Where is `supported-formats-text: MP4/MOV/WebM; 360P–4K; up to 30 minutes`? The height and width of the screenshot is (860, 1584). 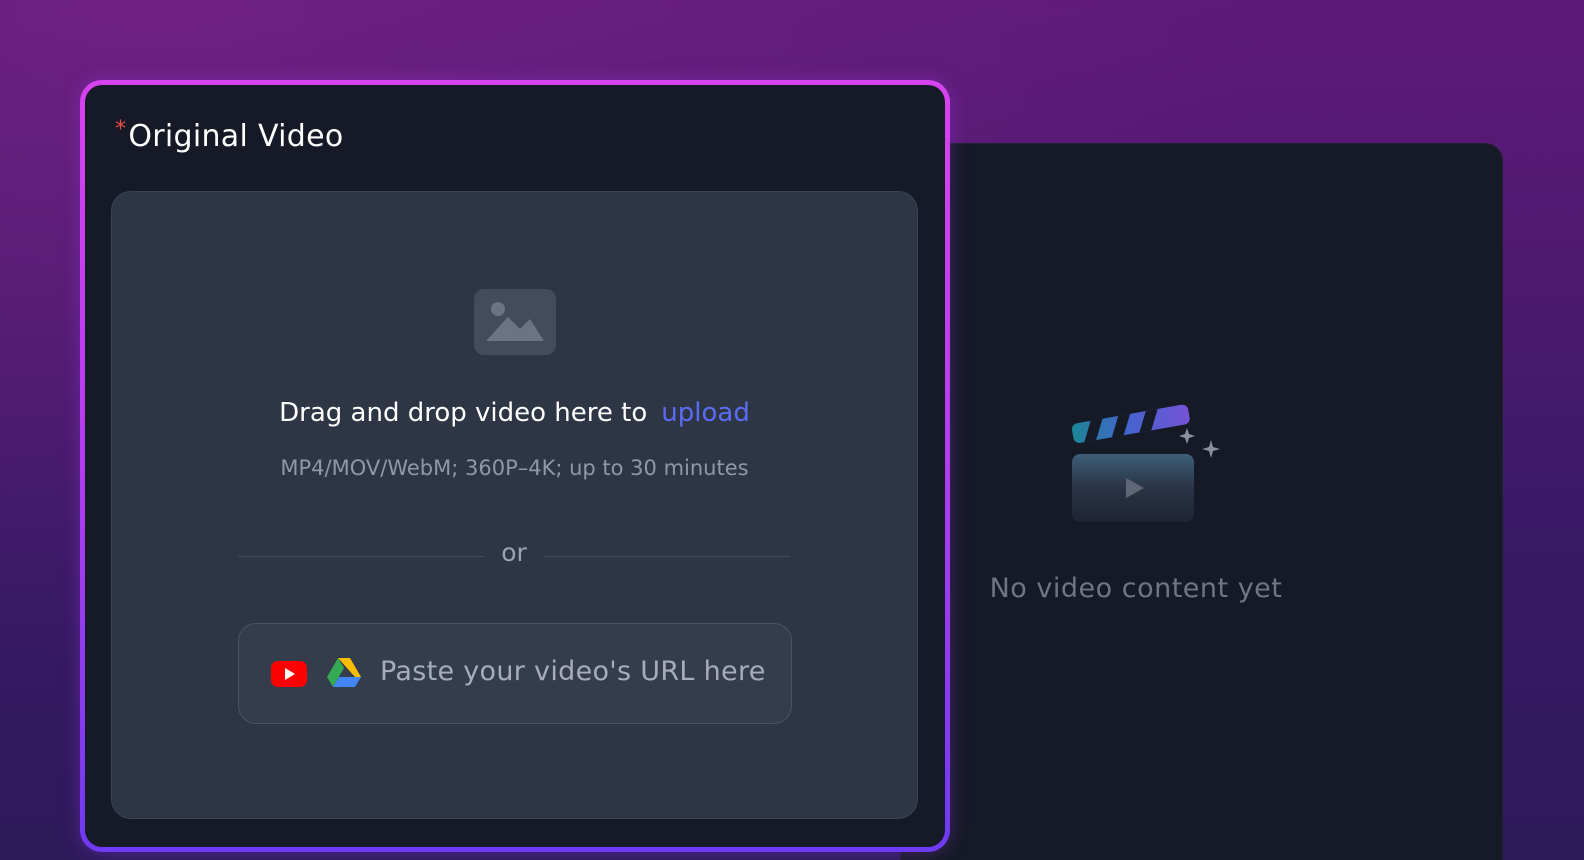
supported-formats-text: MP4/MOV/WebM; 360P–4K; up to 30 minutes is located at coordinates (514, 468).